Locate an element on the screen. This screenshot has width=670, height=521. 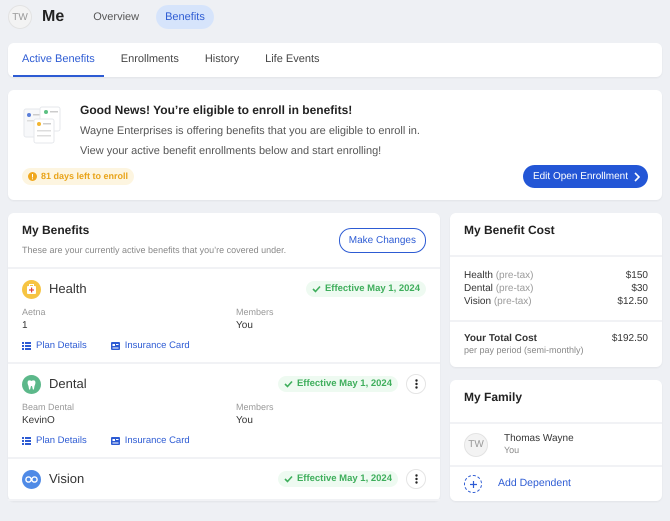
section-title: My Benefits is located at coordinates (56, 230).